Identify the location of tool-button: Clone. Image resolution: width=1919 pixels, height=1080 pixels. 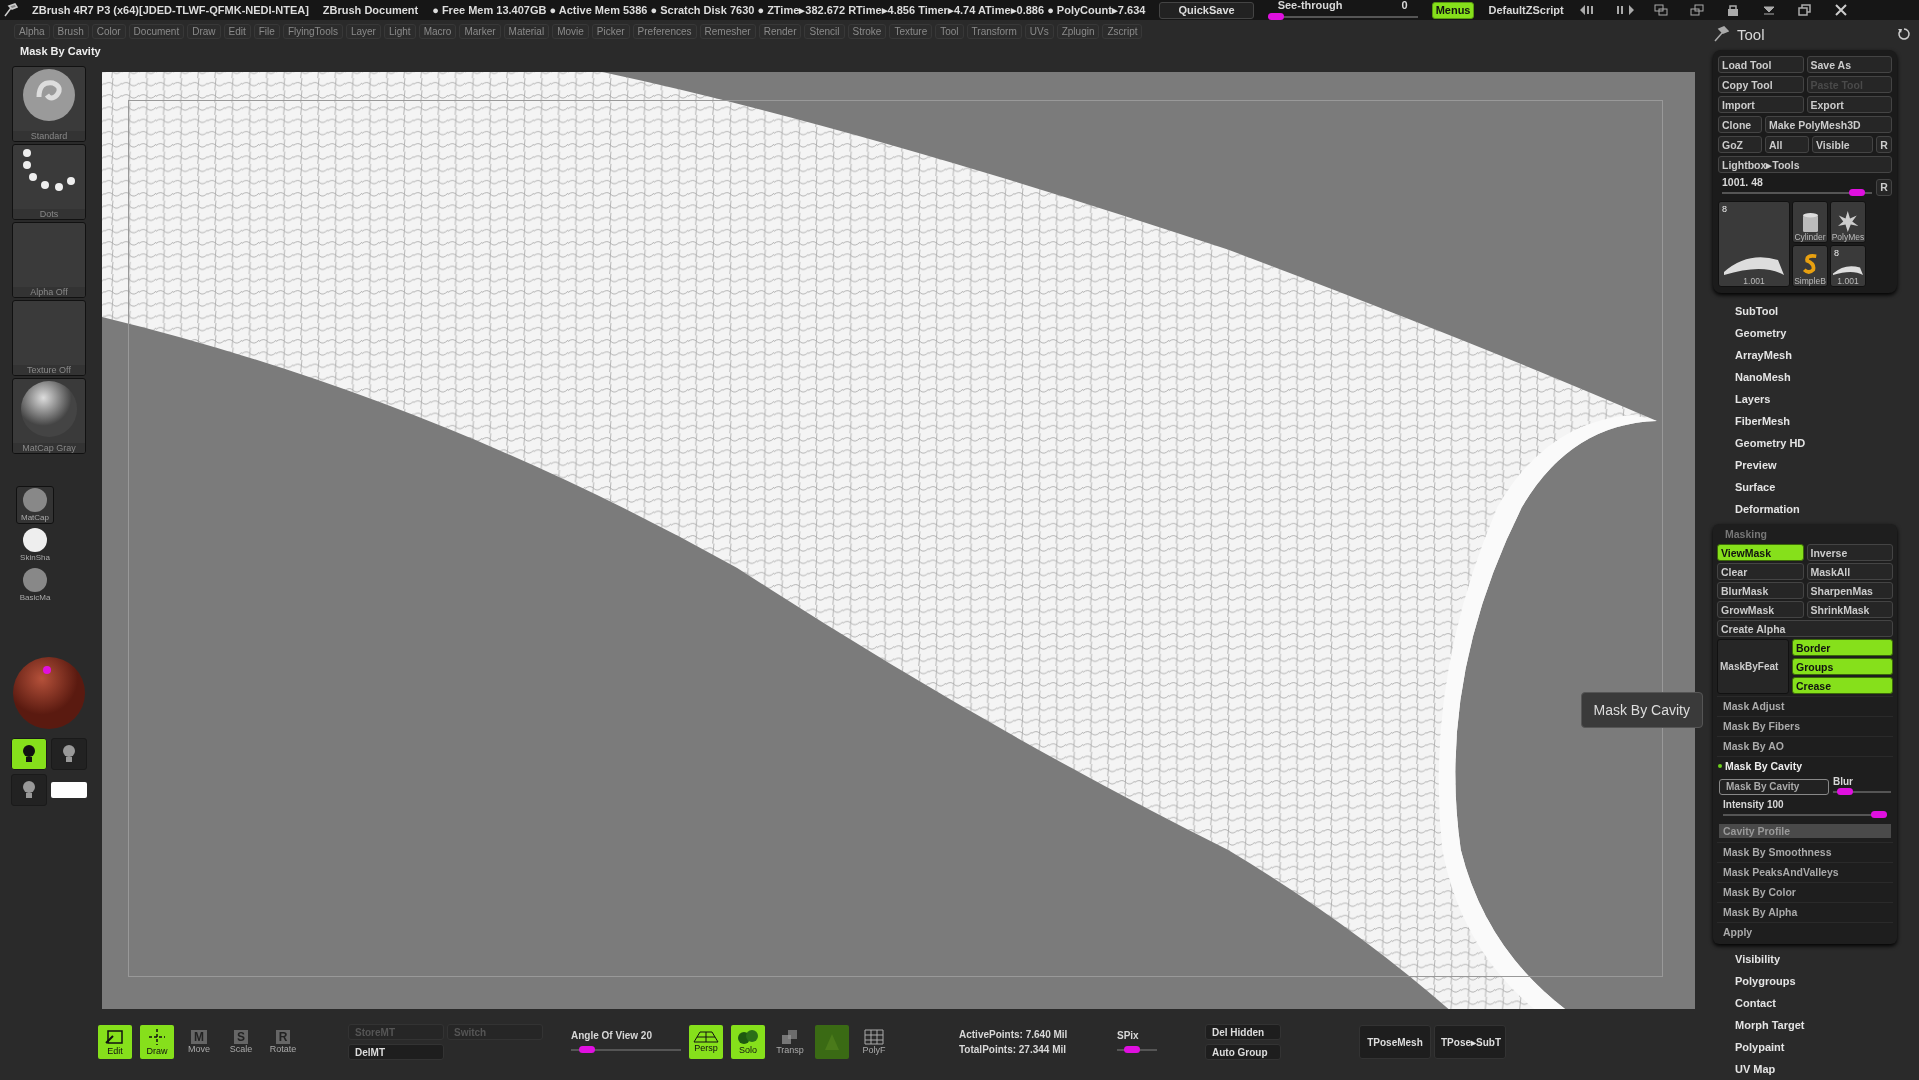
(1740, 125).